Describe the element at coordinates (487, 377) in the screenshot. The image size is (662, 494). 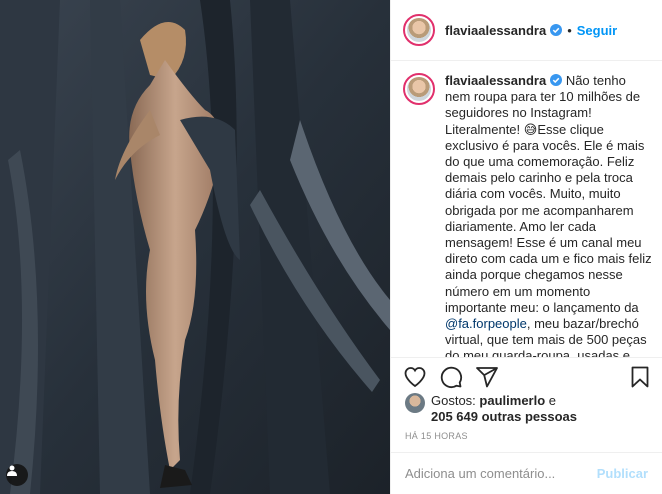
I see `share-icon` at that location.